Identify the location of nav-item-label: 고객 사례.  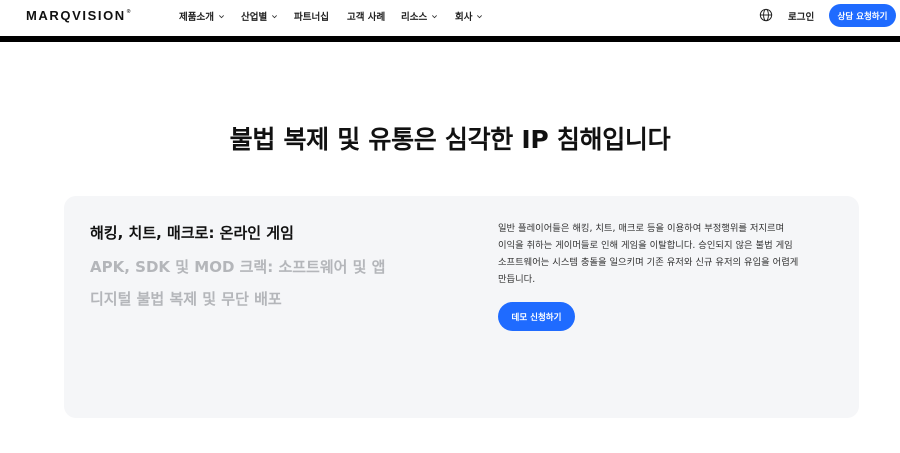
(366, 17).